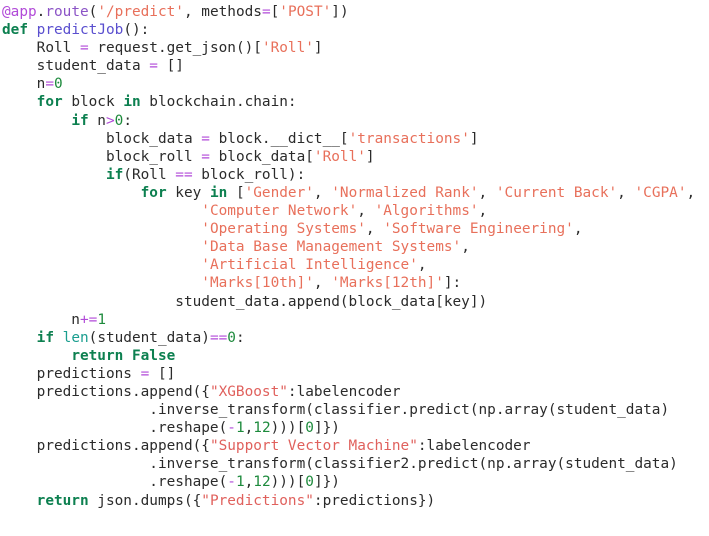  I want to click on code-token-plain: :, so click(127, 120).